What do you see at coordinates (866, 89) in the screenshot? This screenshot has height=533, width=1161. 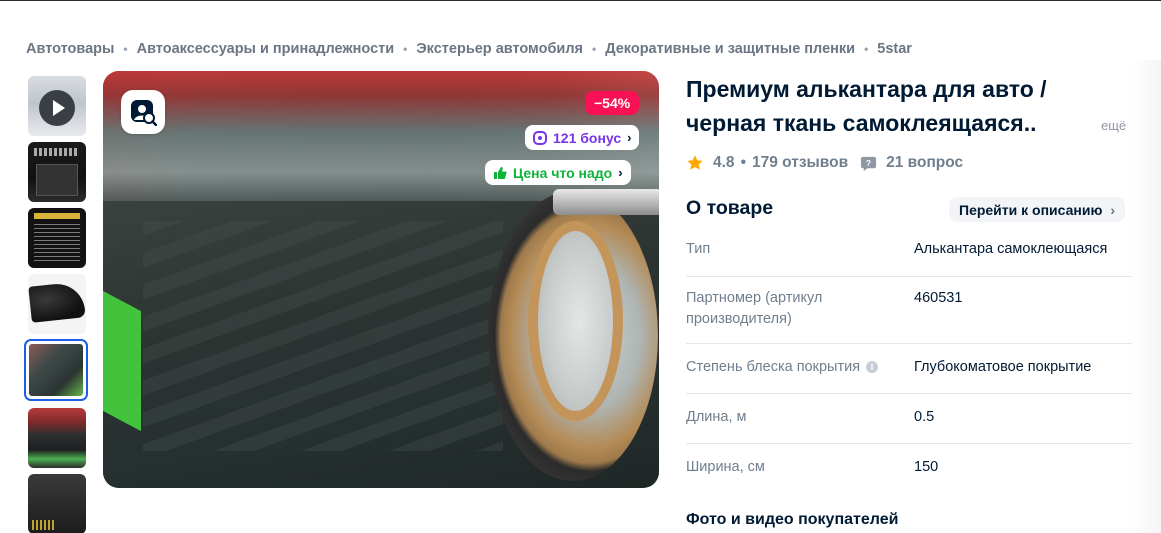 I see `product-title-line1: Премиум алькантара для авто /` at bounding box center [866, 89].